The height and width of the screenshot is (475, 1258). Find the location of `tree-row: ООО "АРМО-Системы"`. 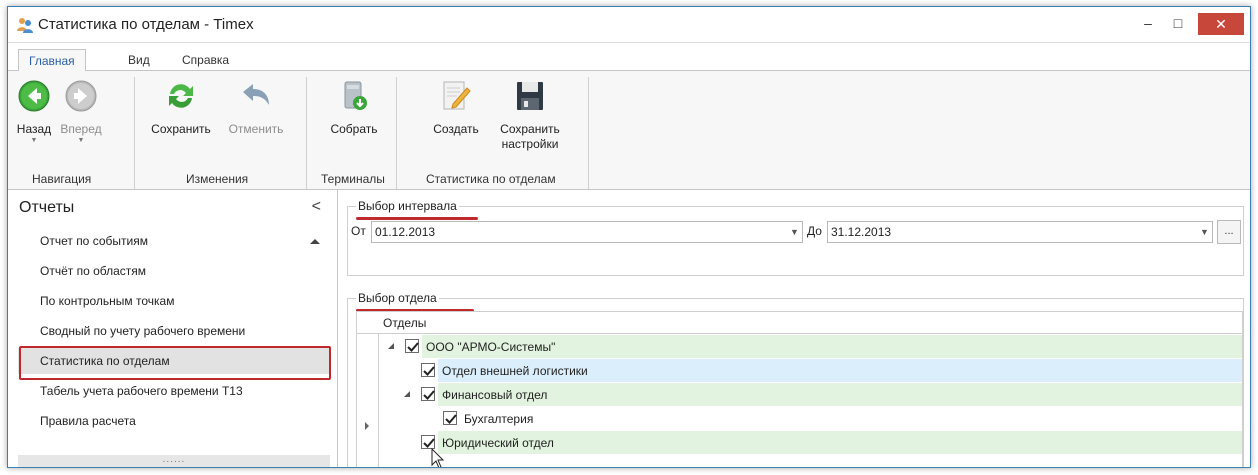

tree-row: ООО "АРМО-Системы" is located at coordinates (811, 347).